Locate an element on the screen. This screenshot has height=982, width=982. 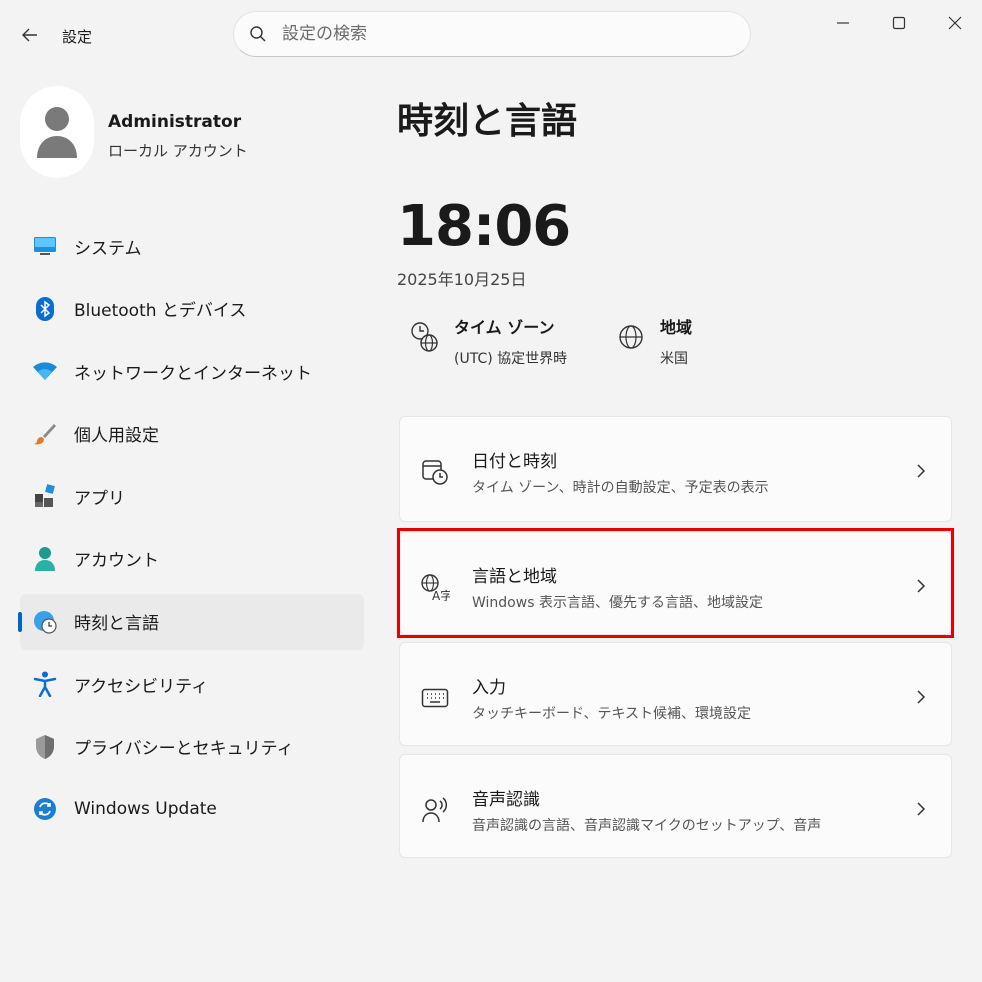
title-bar: 設定 is located at coordinates (491, 34).